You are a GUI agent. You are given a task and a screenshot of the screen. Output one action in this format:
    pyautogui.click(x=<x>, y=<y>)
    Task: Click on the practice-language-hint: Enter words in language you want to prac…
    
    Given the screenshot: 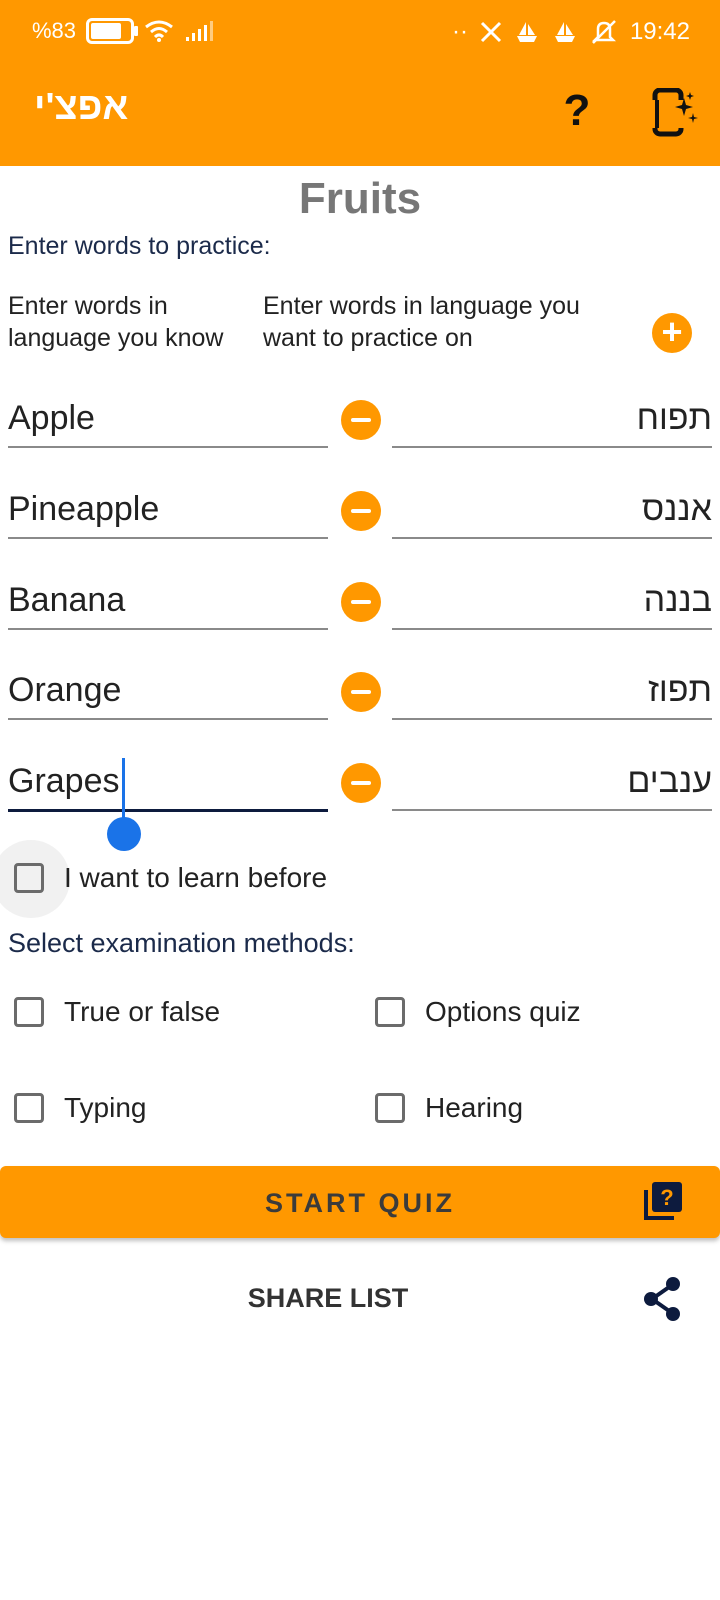 What is the action you would take?
    pyautogui.click(x=421, y=322)
    